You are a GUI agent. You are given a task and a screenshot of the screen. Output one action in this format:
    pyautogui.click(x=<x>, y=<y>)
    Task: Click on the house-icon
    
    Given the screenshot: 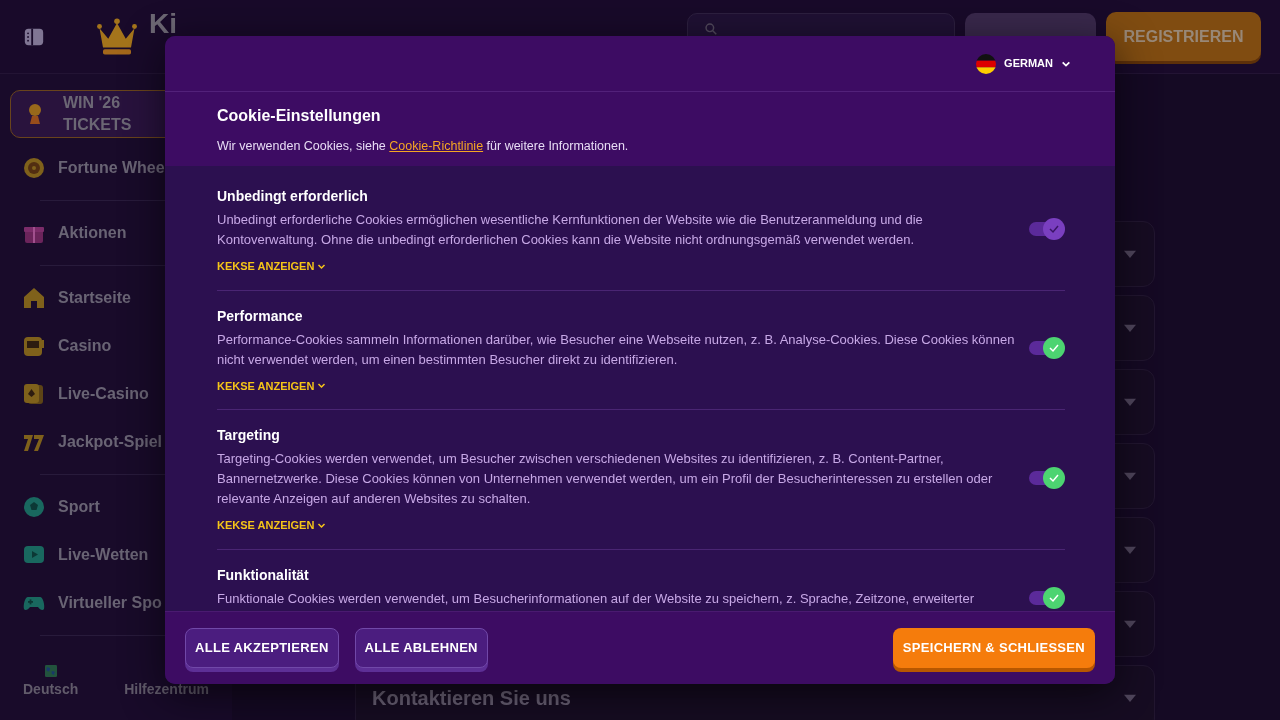 What is the action you would take?
    pyautogui.click(x=34, y=298)
    